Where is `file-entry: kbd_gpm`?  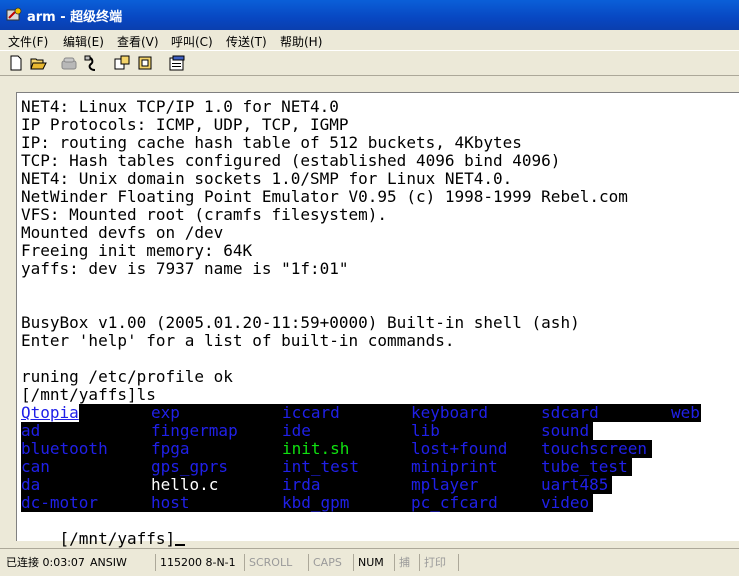
file-entry: kbd_gpm is located at coordinates (316, 502).